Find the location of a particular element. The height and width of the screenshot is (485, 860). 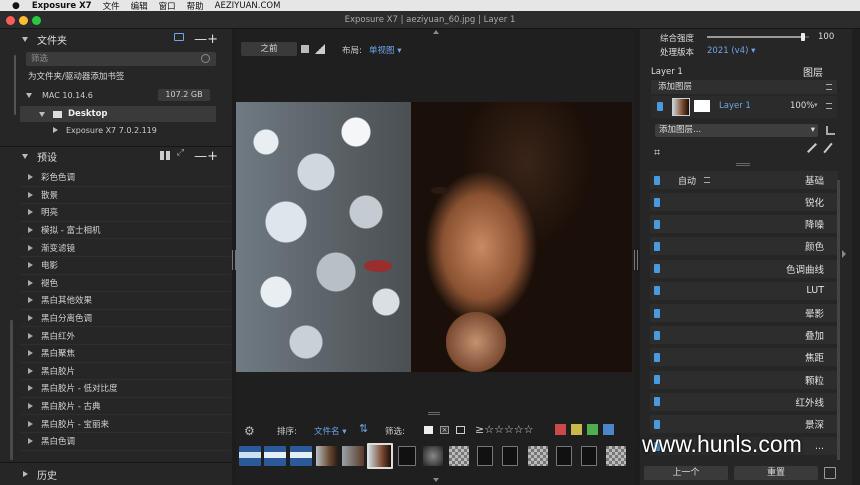

strength-slider-knob is located at coordinates (802, 37).